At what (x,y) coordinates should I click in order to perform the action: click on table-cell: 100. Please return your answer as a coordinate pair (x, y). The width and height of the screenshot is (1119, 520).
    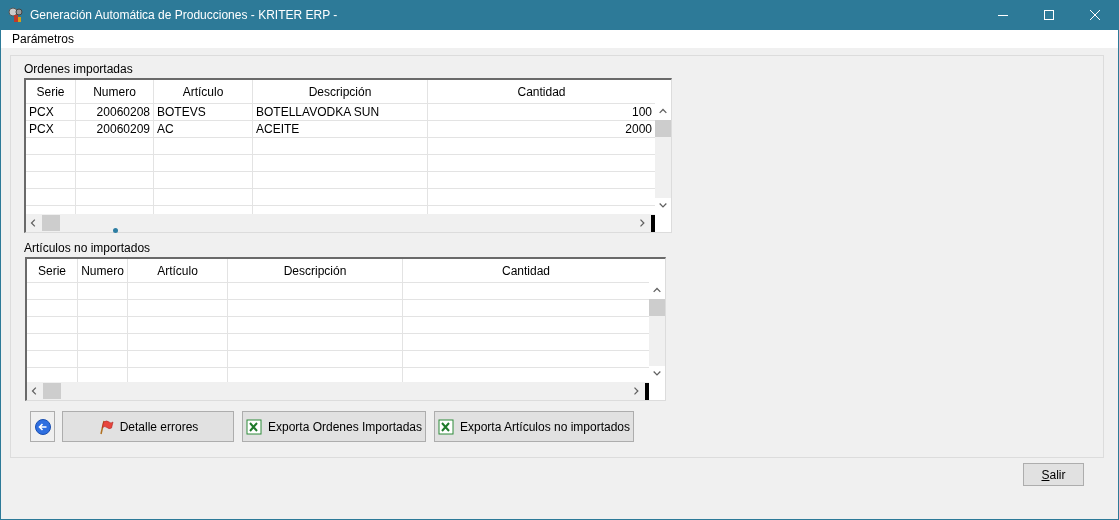
    Looking at the image, I should click on (541, 112).